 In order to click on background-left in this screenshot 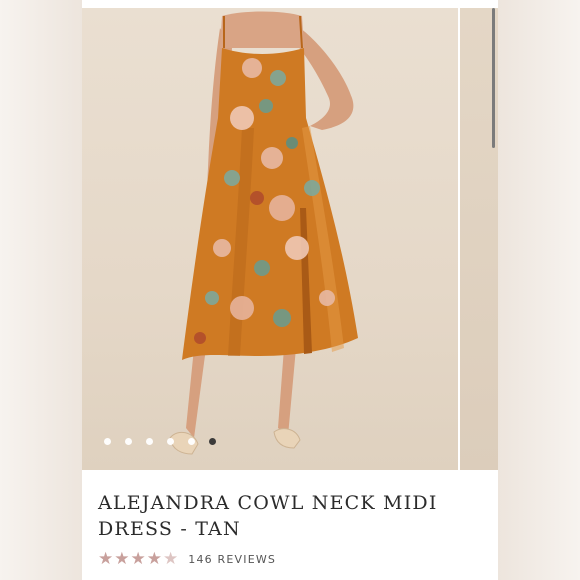, I will do `click(41, 290)`.